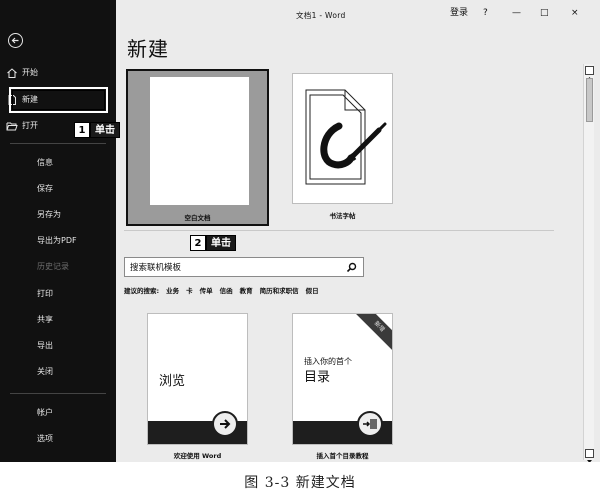  I want to click on sidebar-item-export: 导出, so click(58, 346).